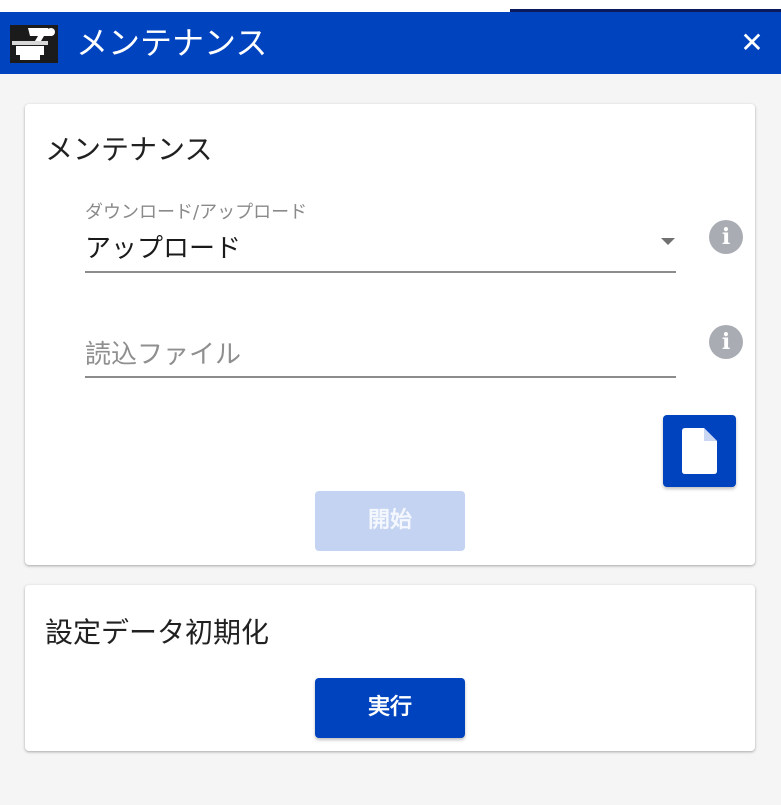  Describe the element at coordinates (390, 43) in the screenshot. I see `window-titlebar: メンテナンス ✕` at that location.